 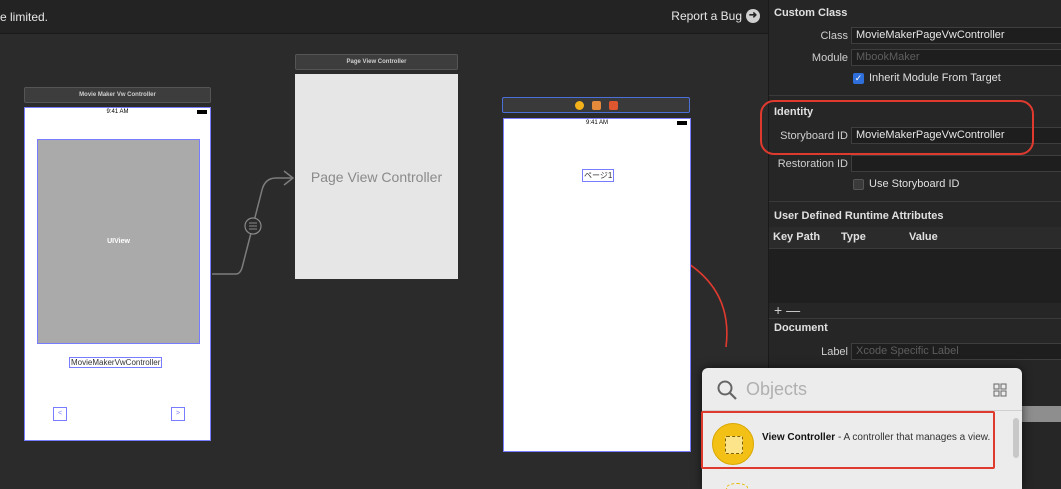 I want to click on first-responder-icon, so click(x=596, y=105).